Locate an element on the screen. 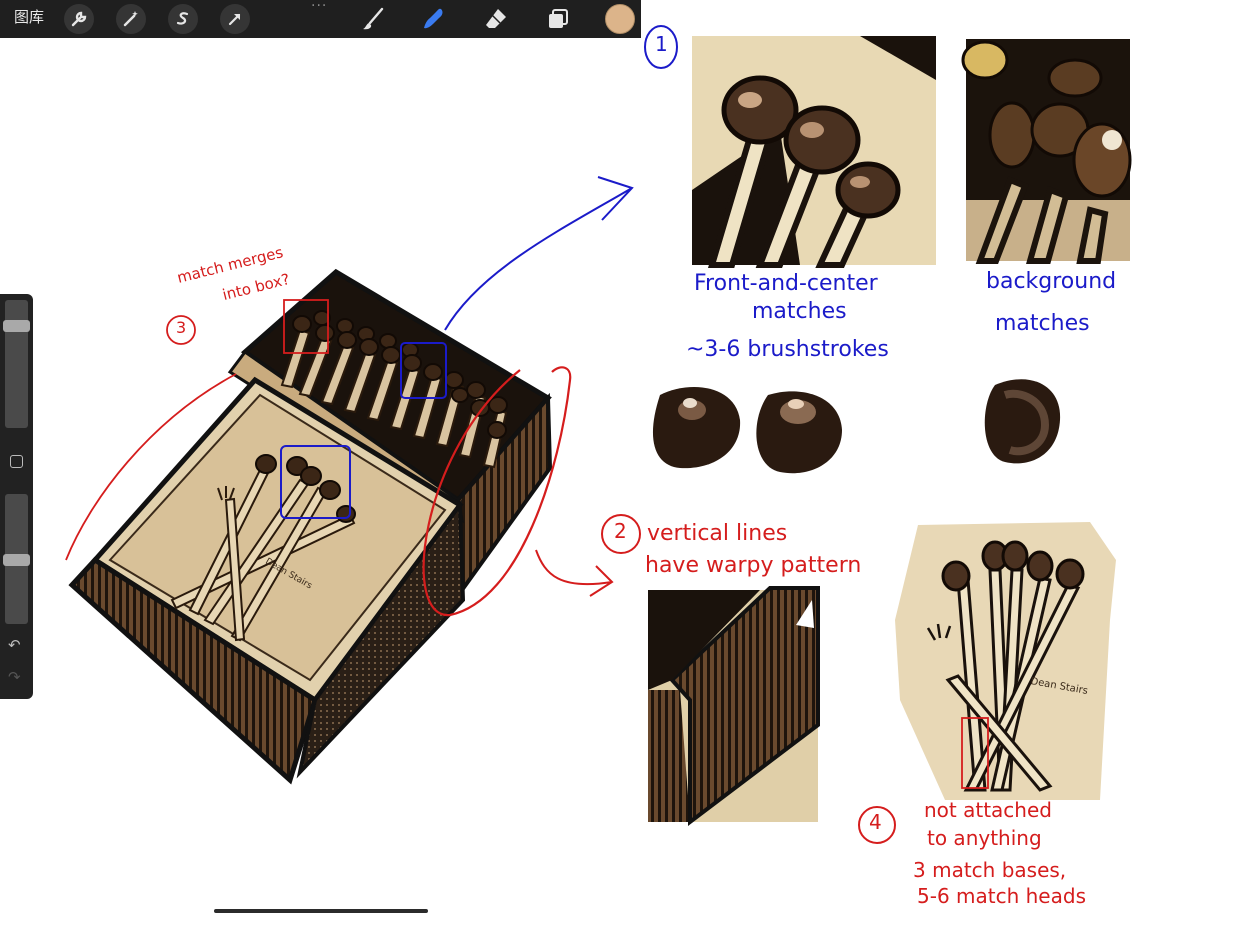  home-indicator is located at coordinates (321, 911).